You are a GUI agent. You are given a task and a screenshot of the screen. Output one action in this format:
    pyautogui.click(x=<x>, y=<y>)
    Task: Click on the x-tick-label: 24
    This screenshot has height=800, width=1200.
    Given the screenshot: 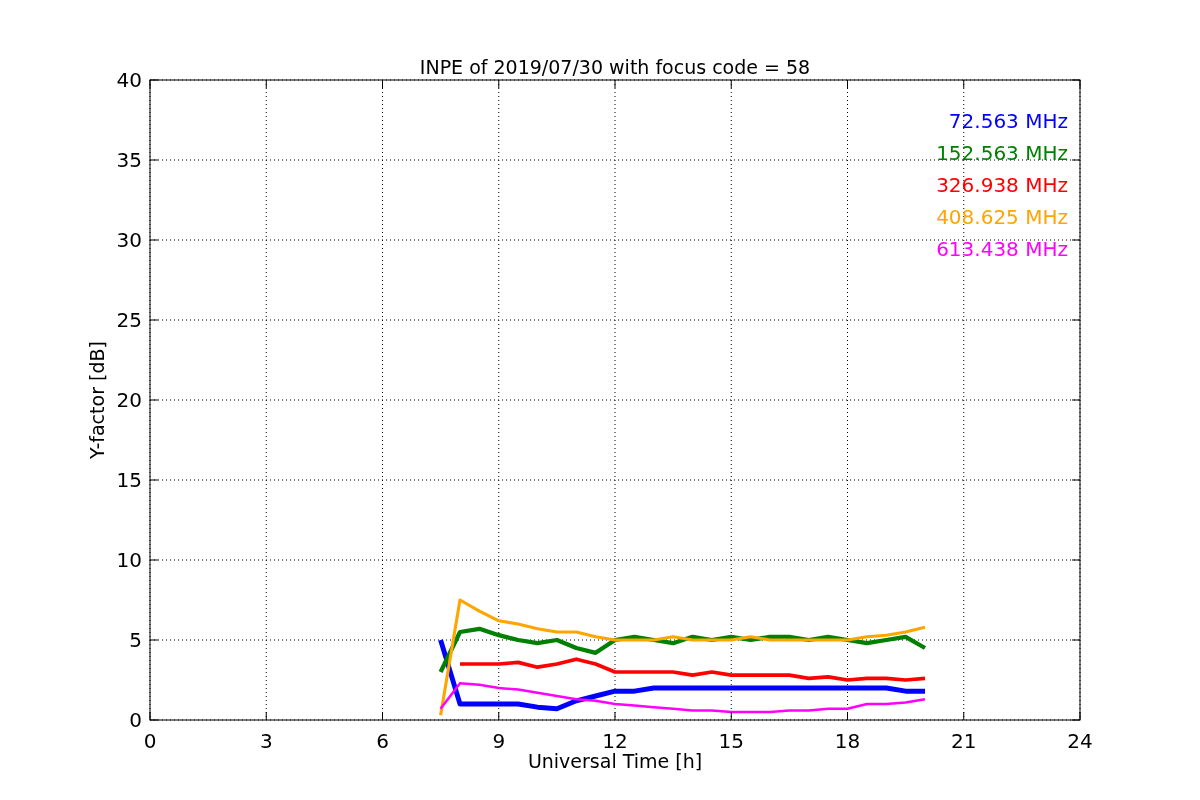 What is the action you would take?
    pyautogui.click(x=1080, y=741)
    